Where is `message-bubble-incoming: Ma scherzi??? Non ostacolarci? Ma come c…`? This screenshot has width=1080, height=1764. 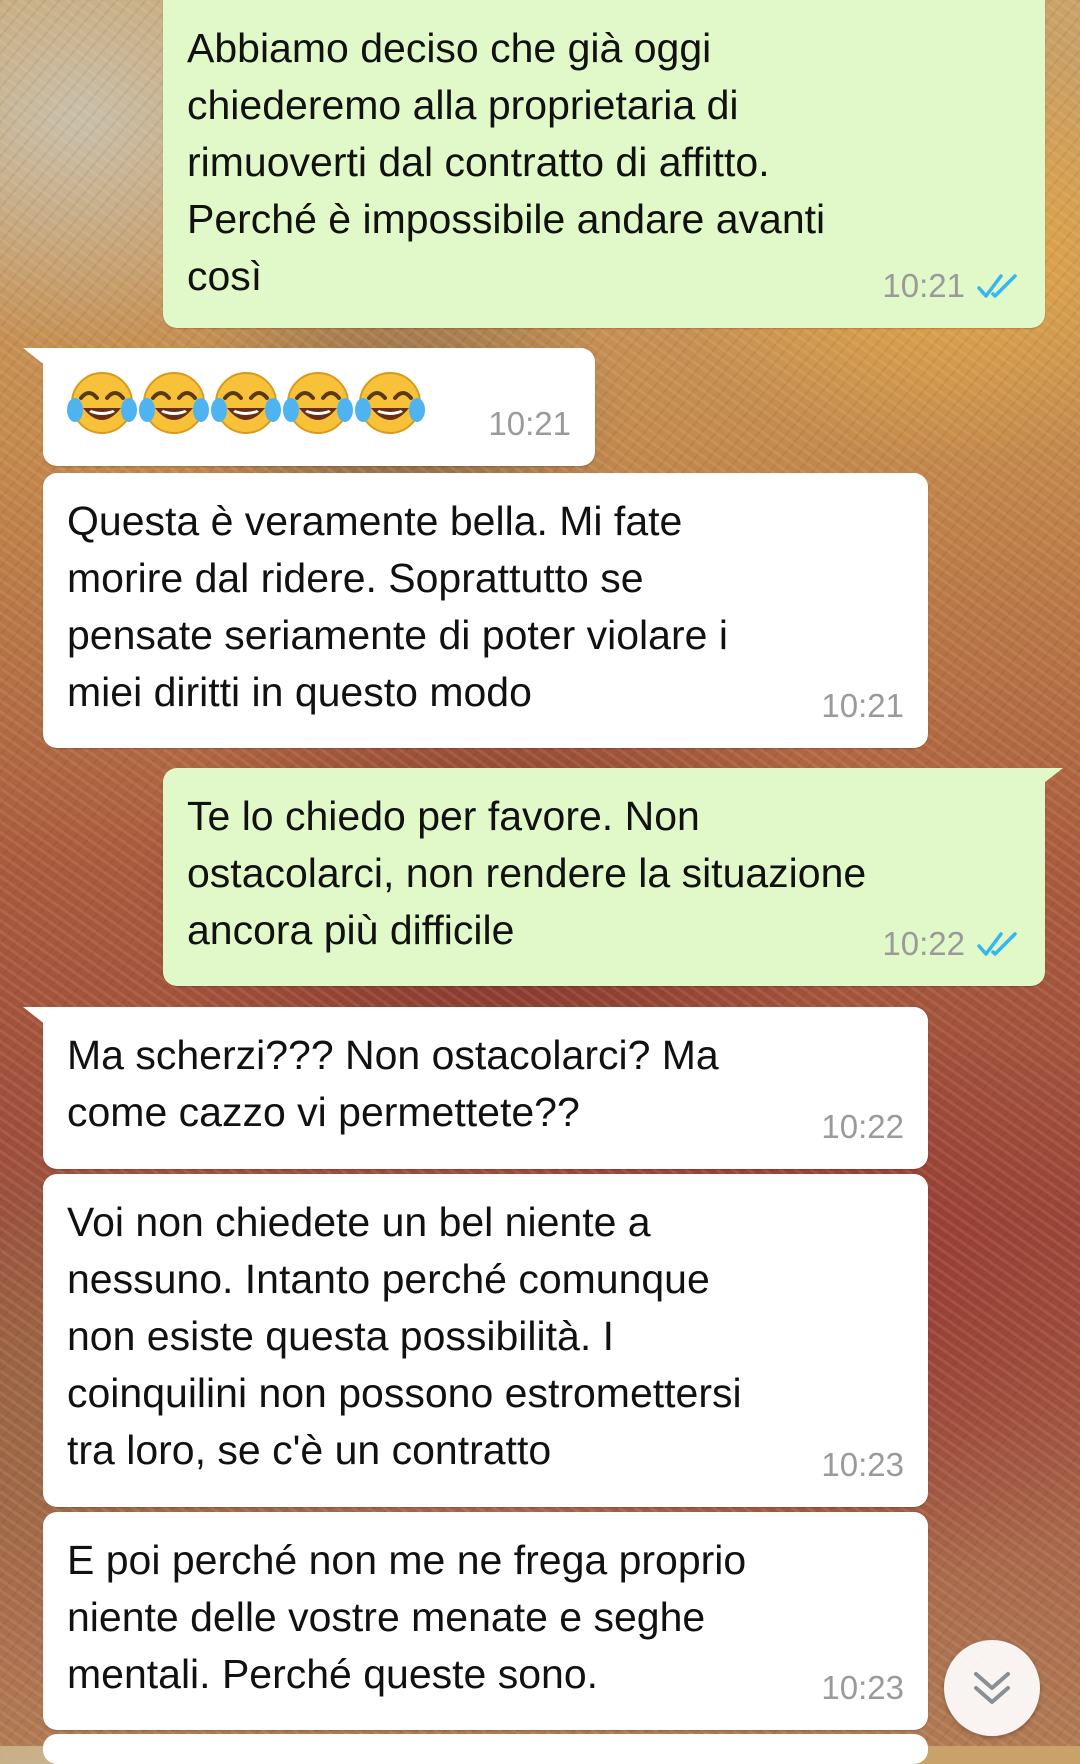
message-bubble-incoming: Ma scherzi??? Non ostacolarci? Ma come c… is located at coordinates (475, 1088).